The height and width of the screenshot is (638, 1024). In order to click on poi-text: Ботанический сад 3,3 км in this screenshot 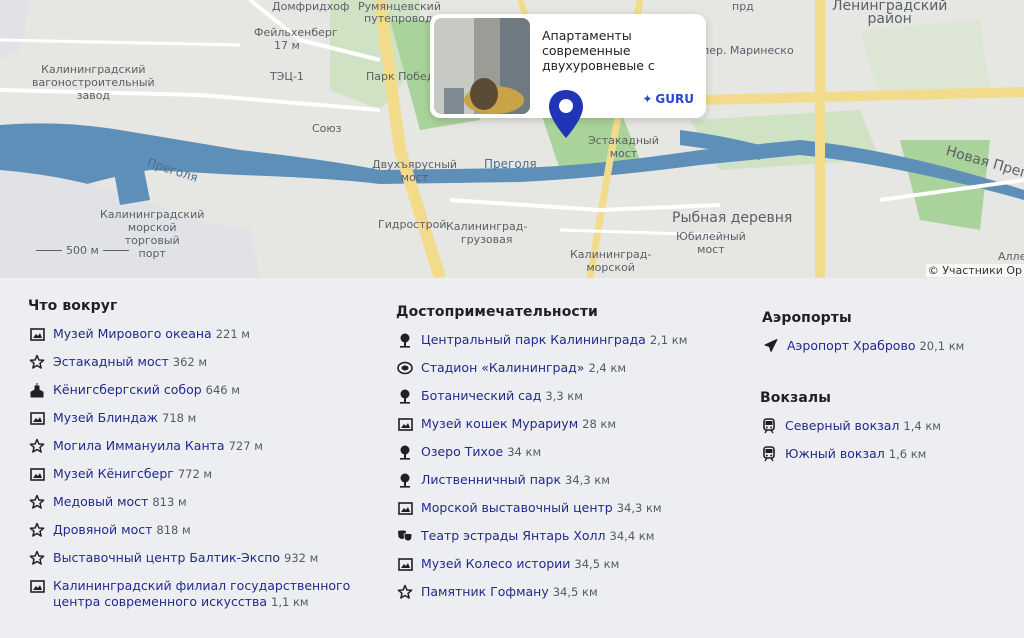, I will do `click(502, 396)`.